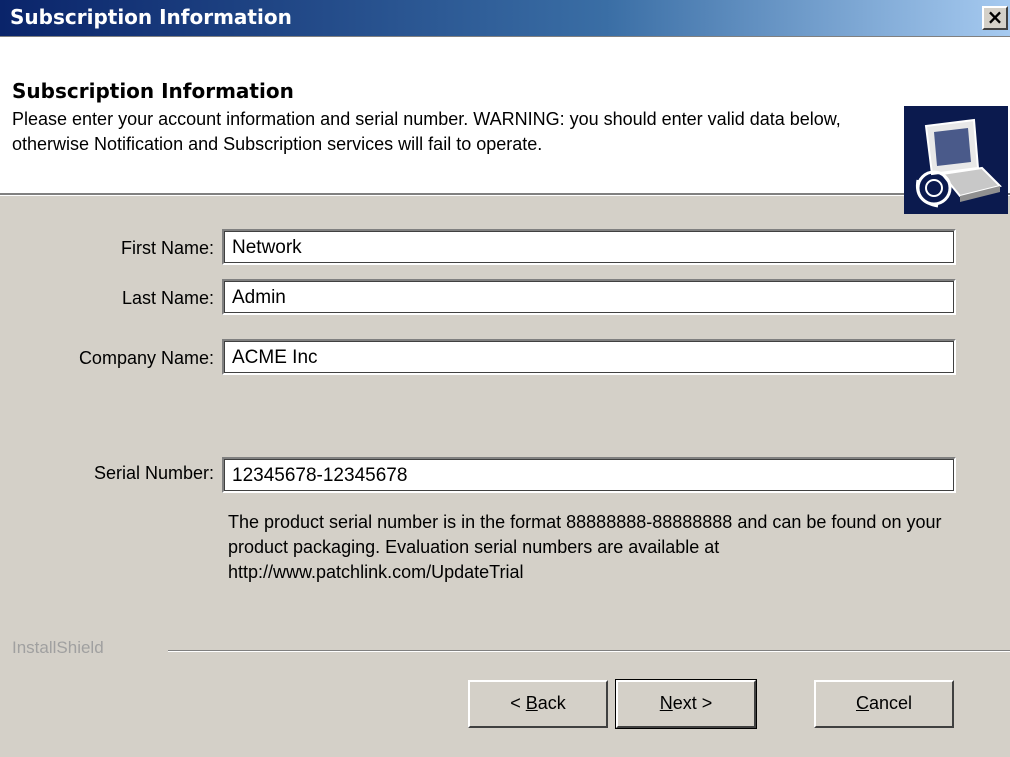 This screenshot has width=1010, height=757. I want to click on title-bar: Subscription Information ×, so click(505, 18).